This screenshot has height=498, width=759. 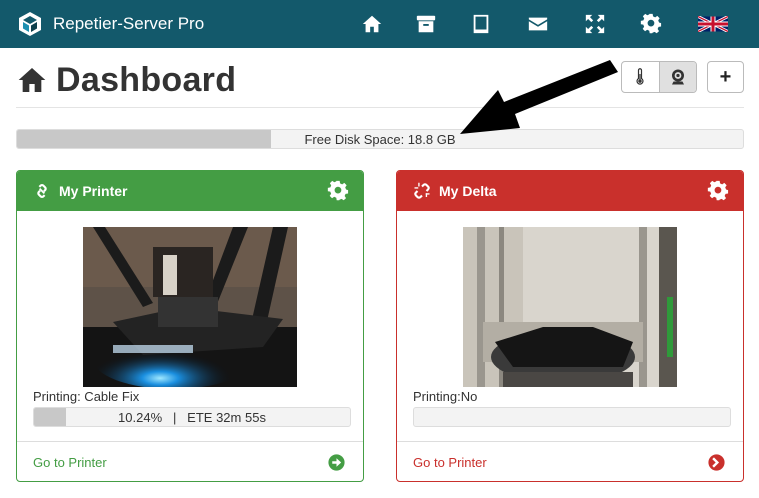 I want to click on page-title-text: Dashboard, so click(x=146, y=79).